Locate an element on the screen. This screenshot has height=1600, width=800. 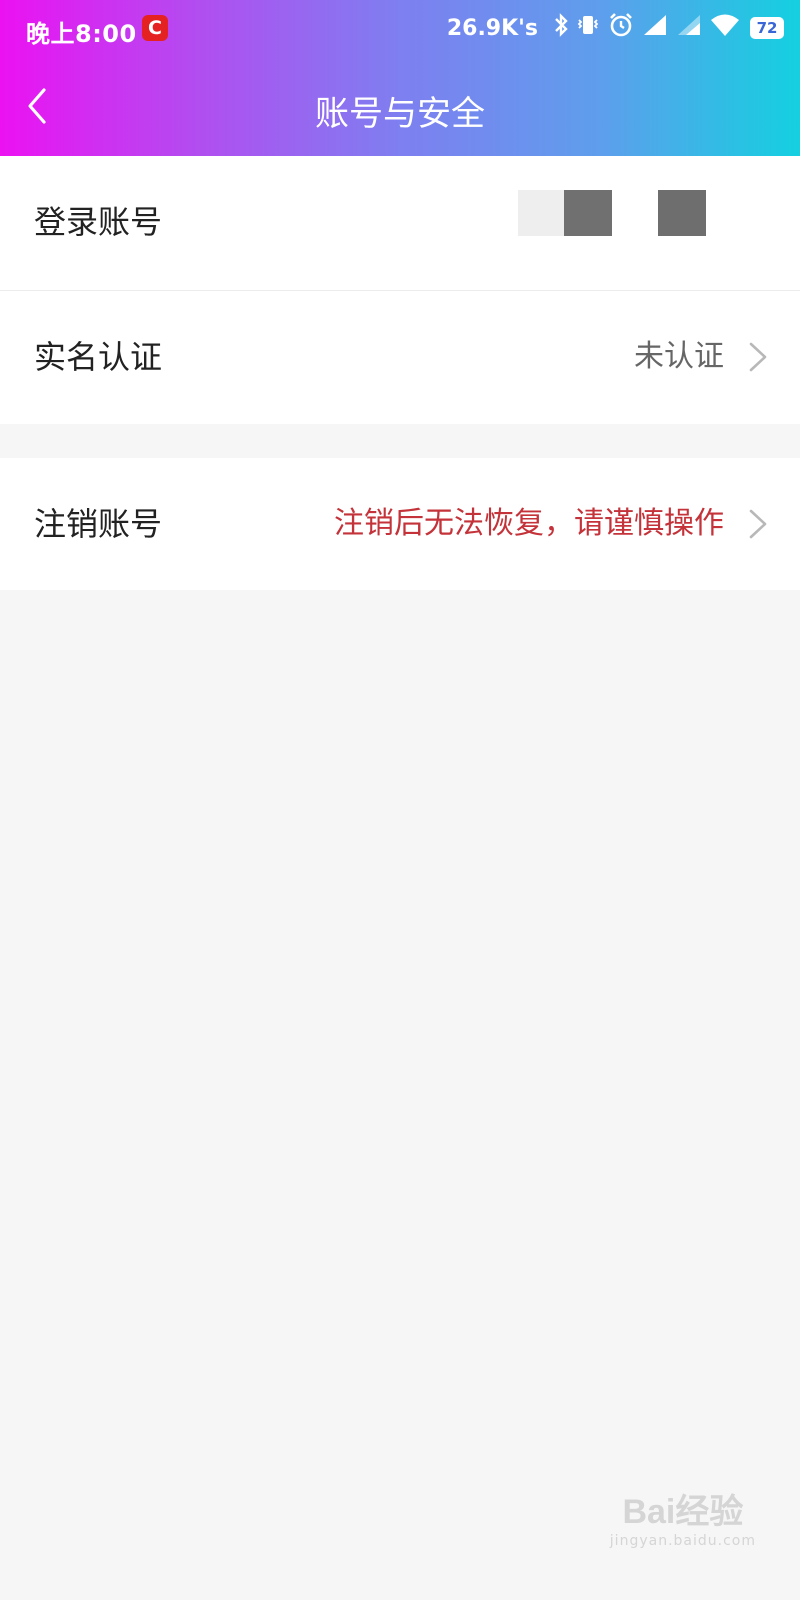
status-icons: 26.9K's 72 is located at coordinates (615, 28).